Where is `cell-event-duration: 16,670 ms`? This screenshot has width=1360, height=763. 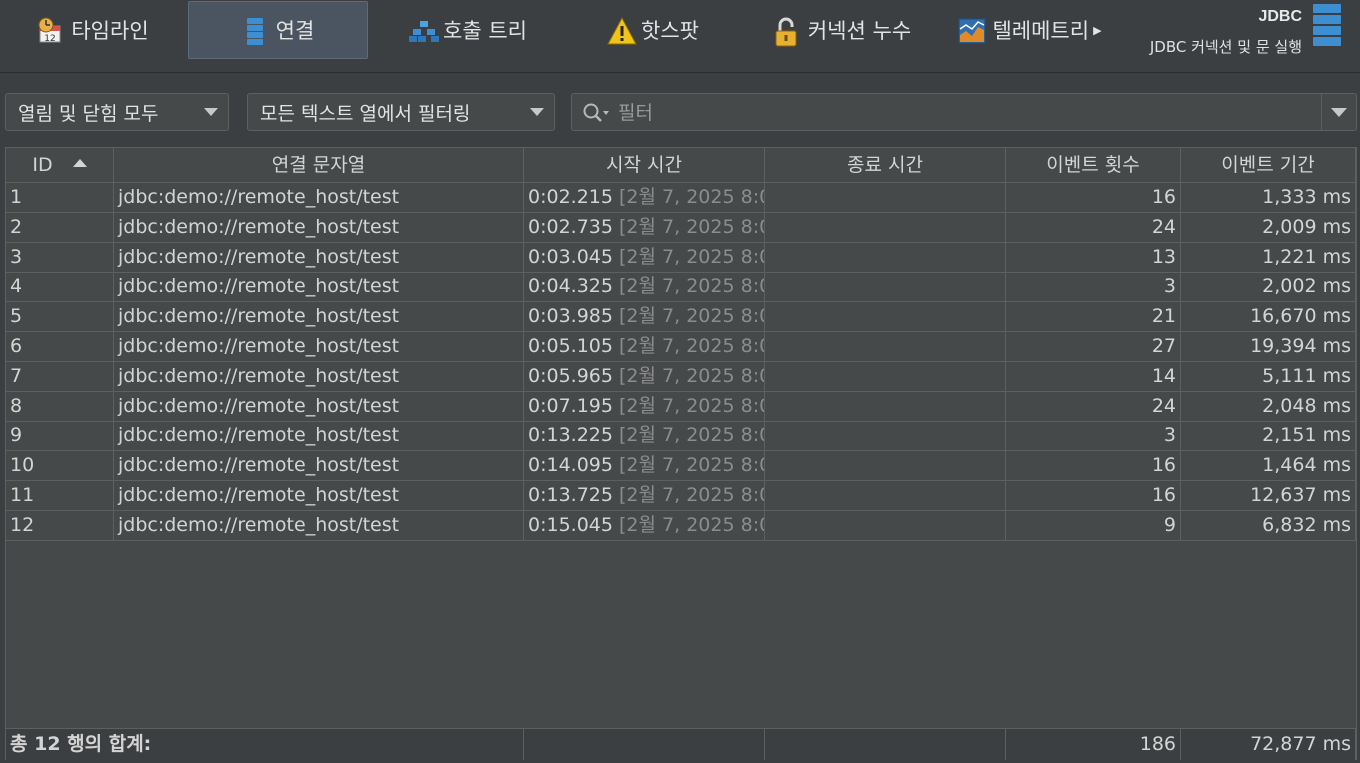
cell-event-duration: 16,670 ms is located at coordinates (1268, 317).